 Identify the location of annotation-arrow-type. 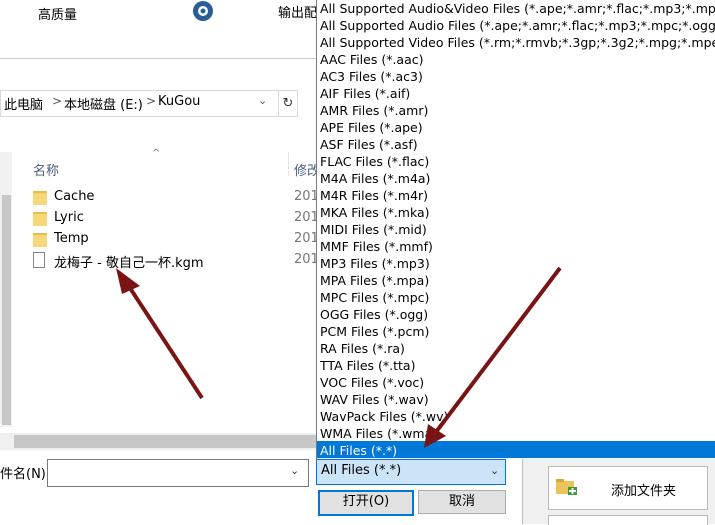
(498, 350).